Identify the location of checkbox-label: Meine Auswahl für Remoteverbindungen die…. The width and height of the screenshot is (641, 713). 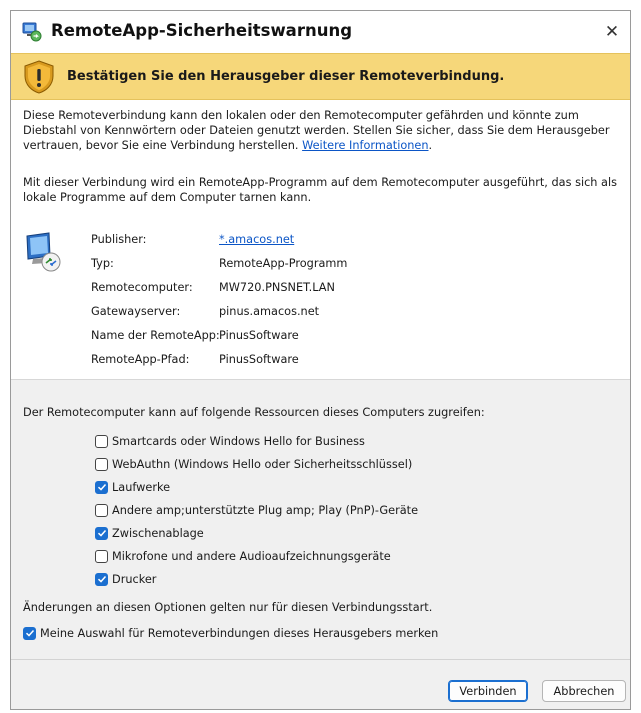
(239, 633).